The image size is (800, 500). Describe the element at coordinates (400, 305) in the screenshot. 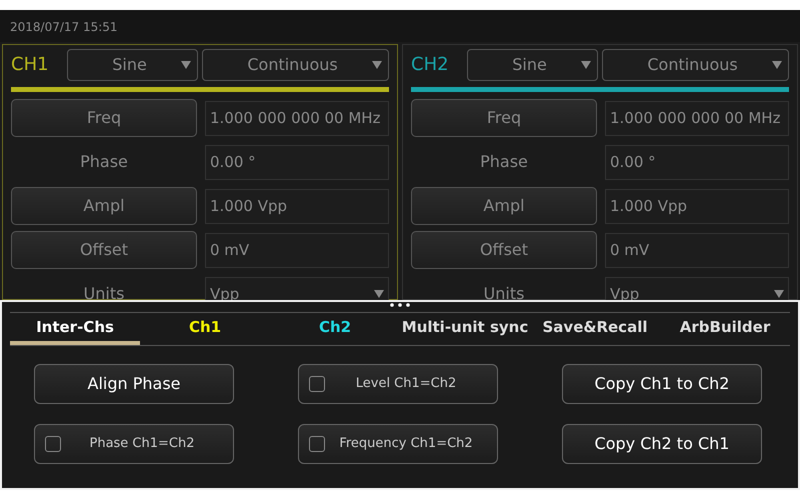

I see `grip-icon` at that location.